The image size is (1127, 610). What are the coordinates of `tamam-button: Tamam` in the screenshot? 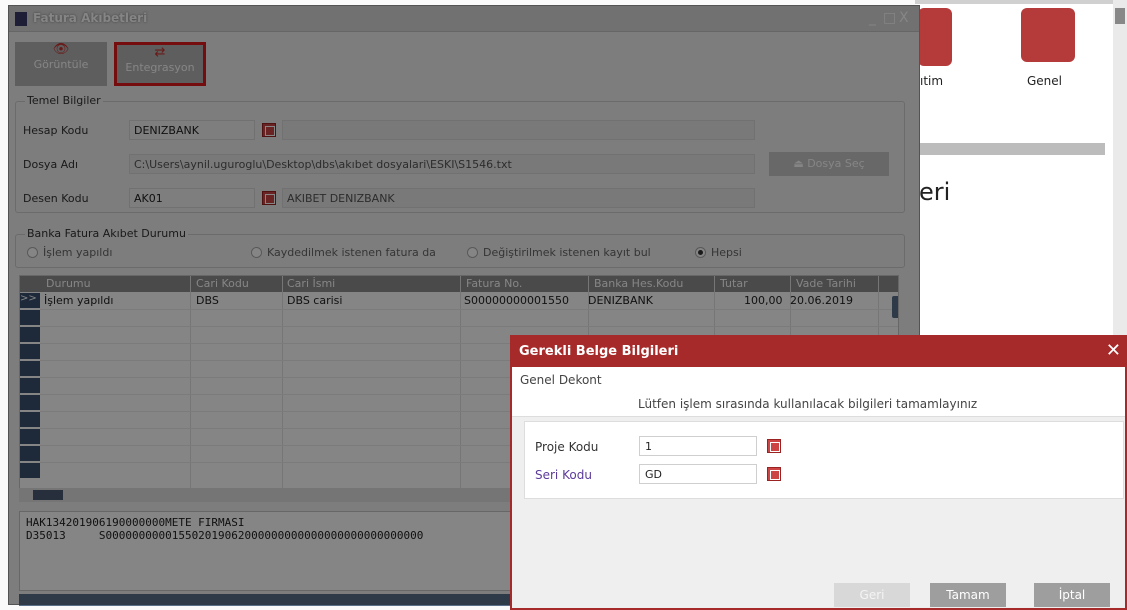 It's located at (968, 595).